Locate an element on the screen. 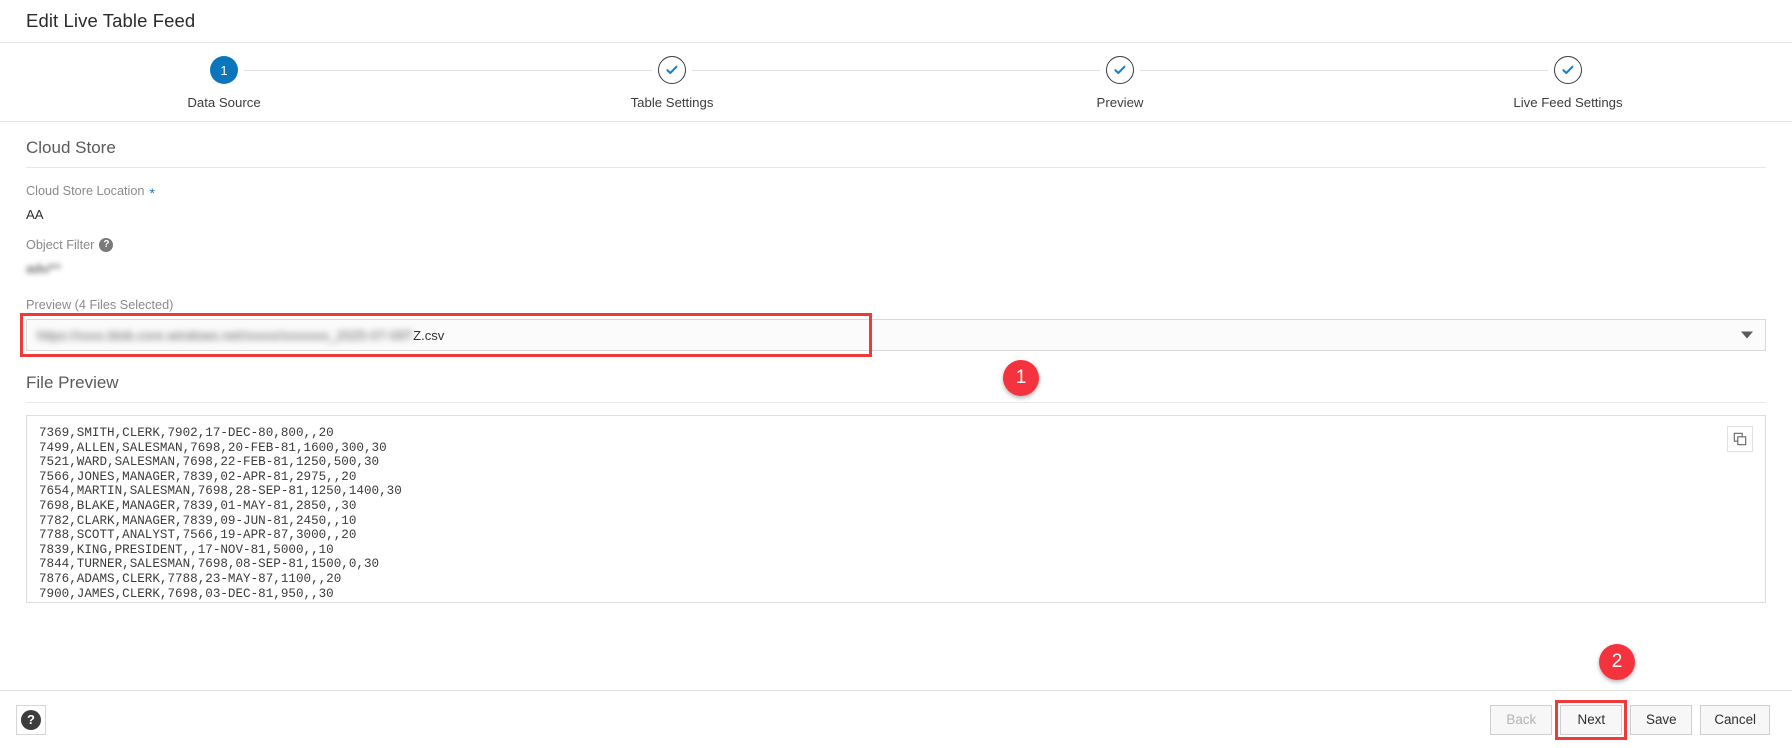 This screenshot has height=748, width=1792. footer-actions: Back Next Save Cancel is located at coordinates (1633, 719).